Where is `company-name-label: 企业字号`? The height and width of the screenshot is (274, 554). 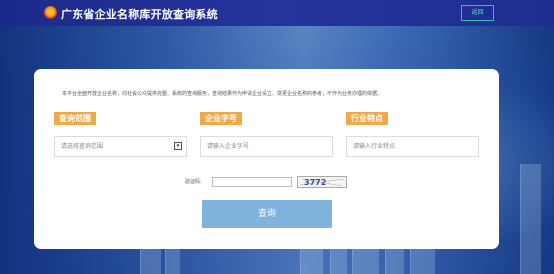
company-name-label: 企业字号 is located at coordinates (221, 118).